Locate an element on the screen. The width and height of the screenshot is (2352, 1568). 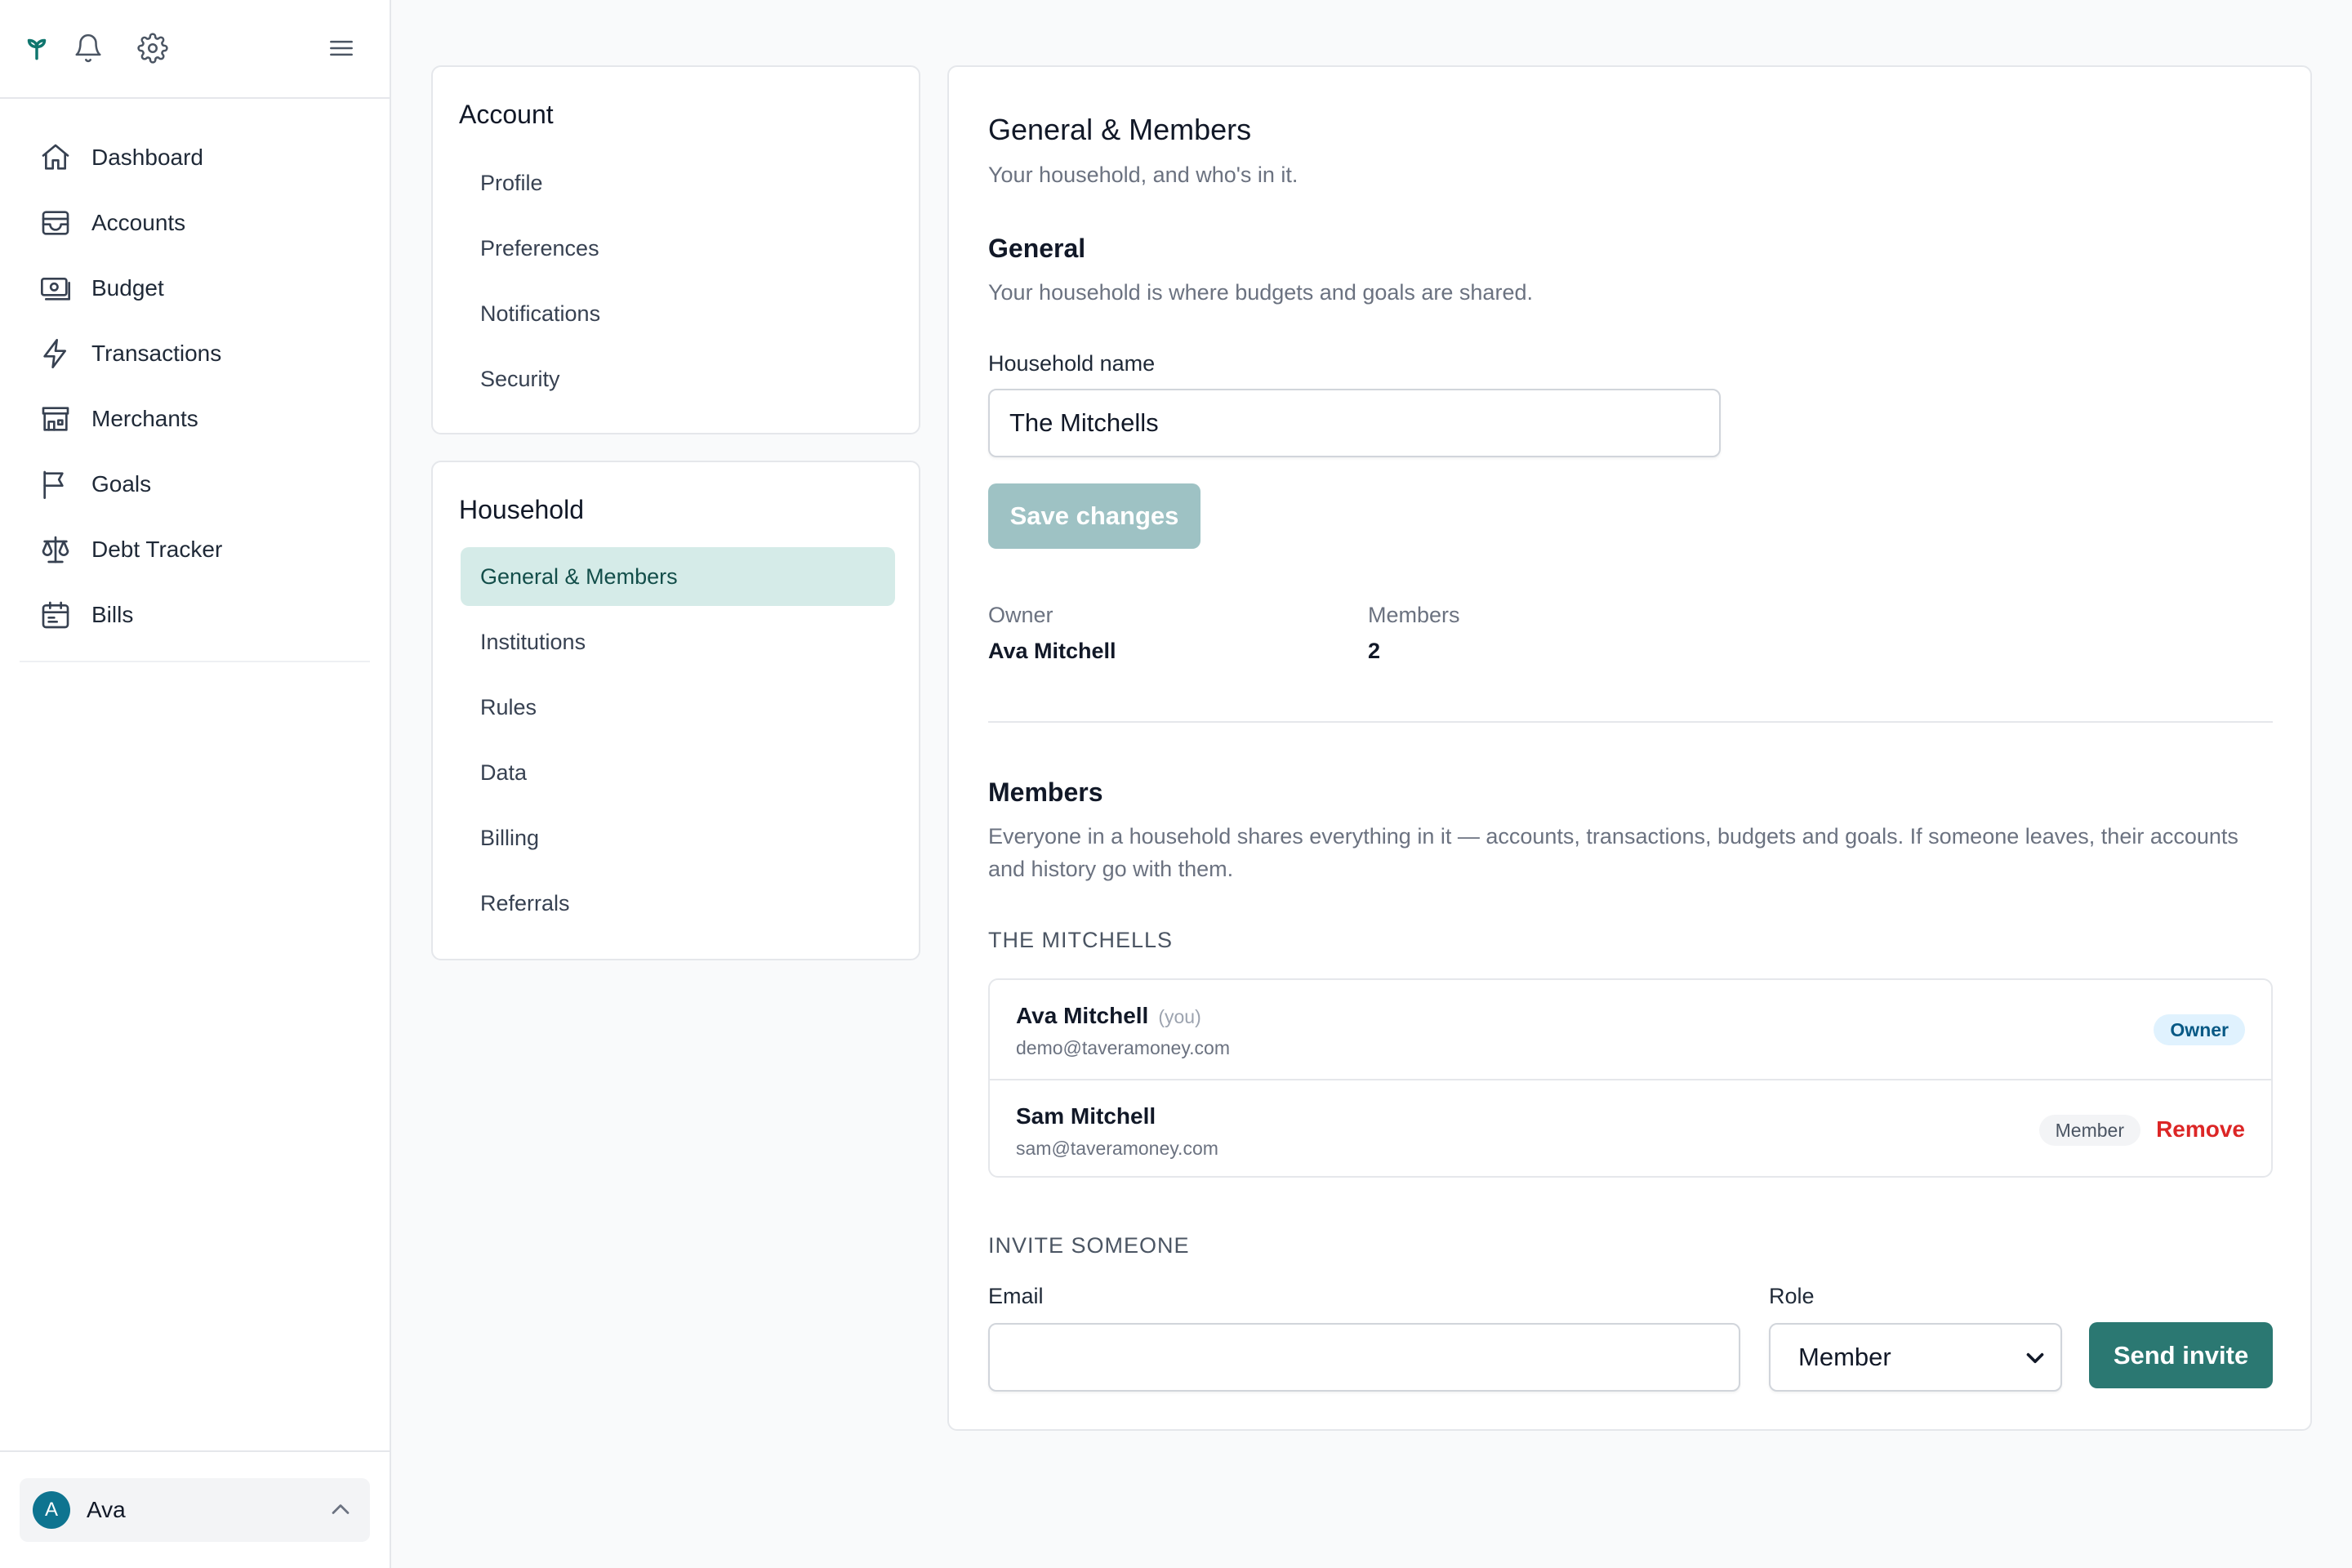
settings-item-profile: Profile is located at coordinates (678, 183).